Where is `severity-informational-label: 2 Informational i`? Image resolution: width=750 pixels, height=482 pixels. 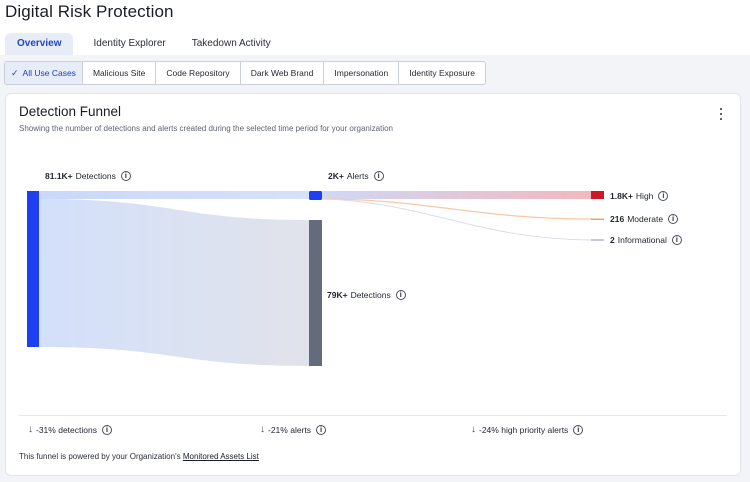 severity-informational-label: 2 Informational i is located at coordinates (646, 240).